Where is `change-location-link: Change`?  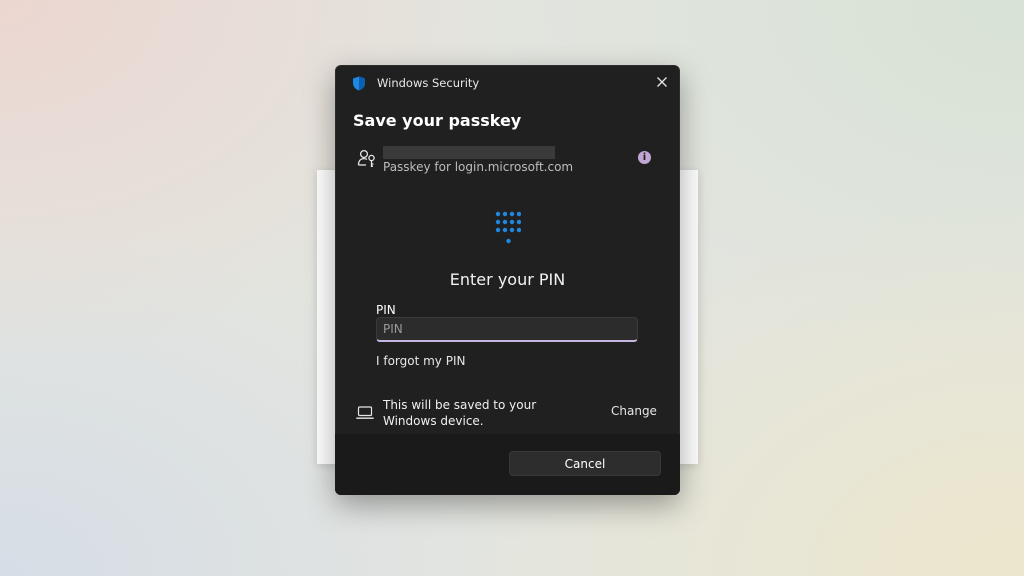
change-location-link: Change is located at coordinates (634, 411).